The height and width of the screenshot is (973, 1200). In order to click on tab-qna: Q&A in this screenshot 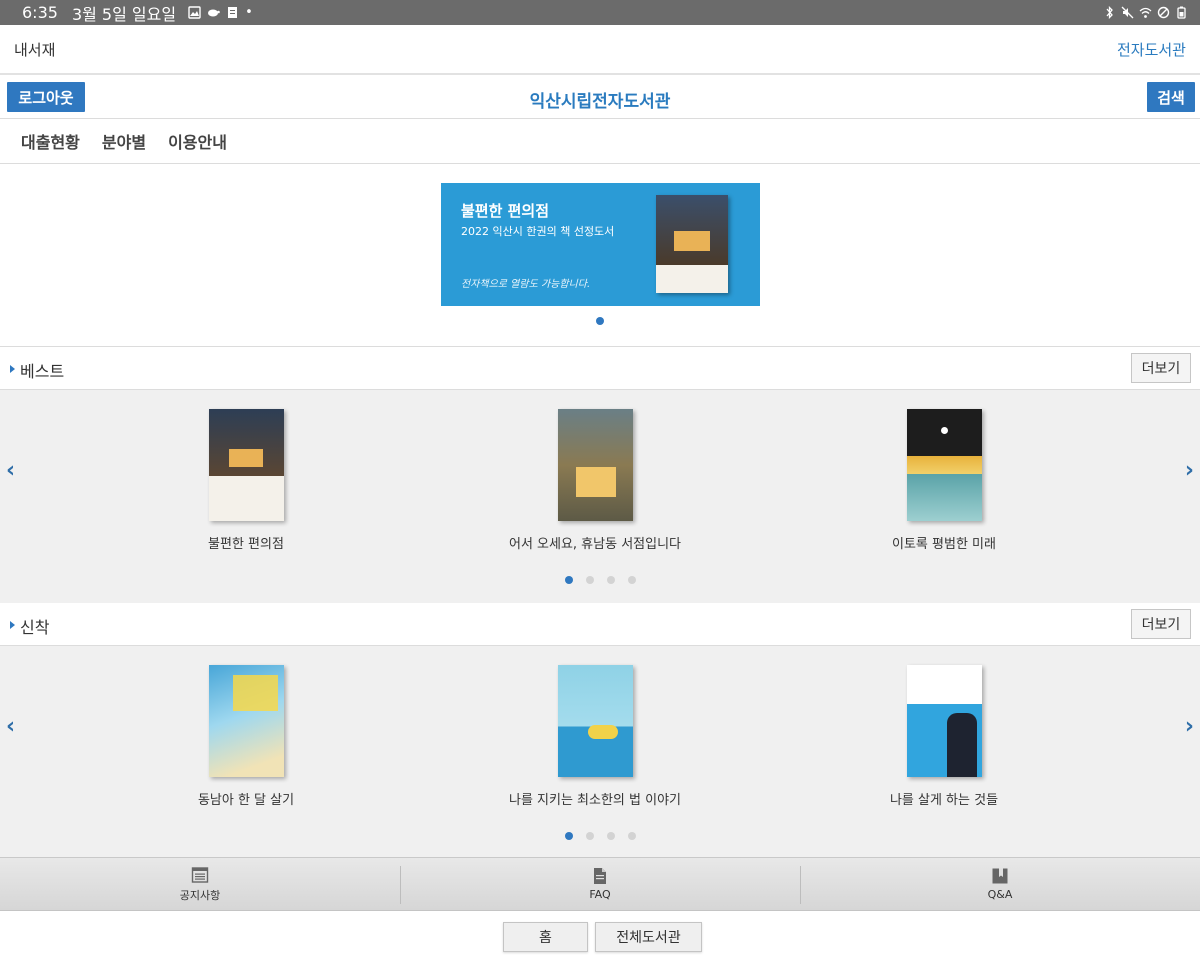, I will do `click(1000, 884)`.